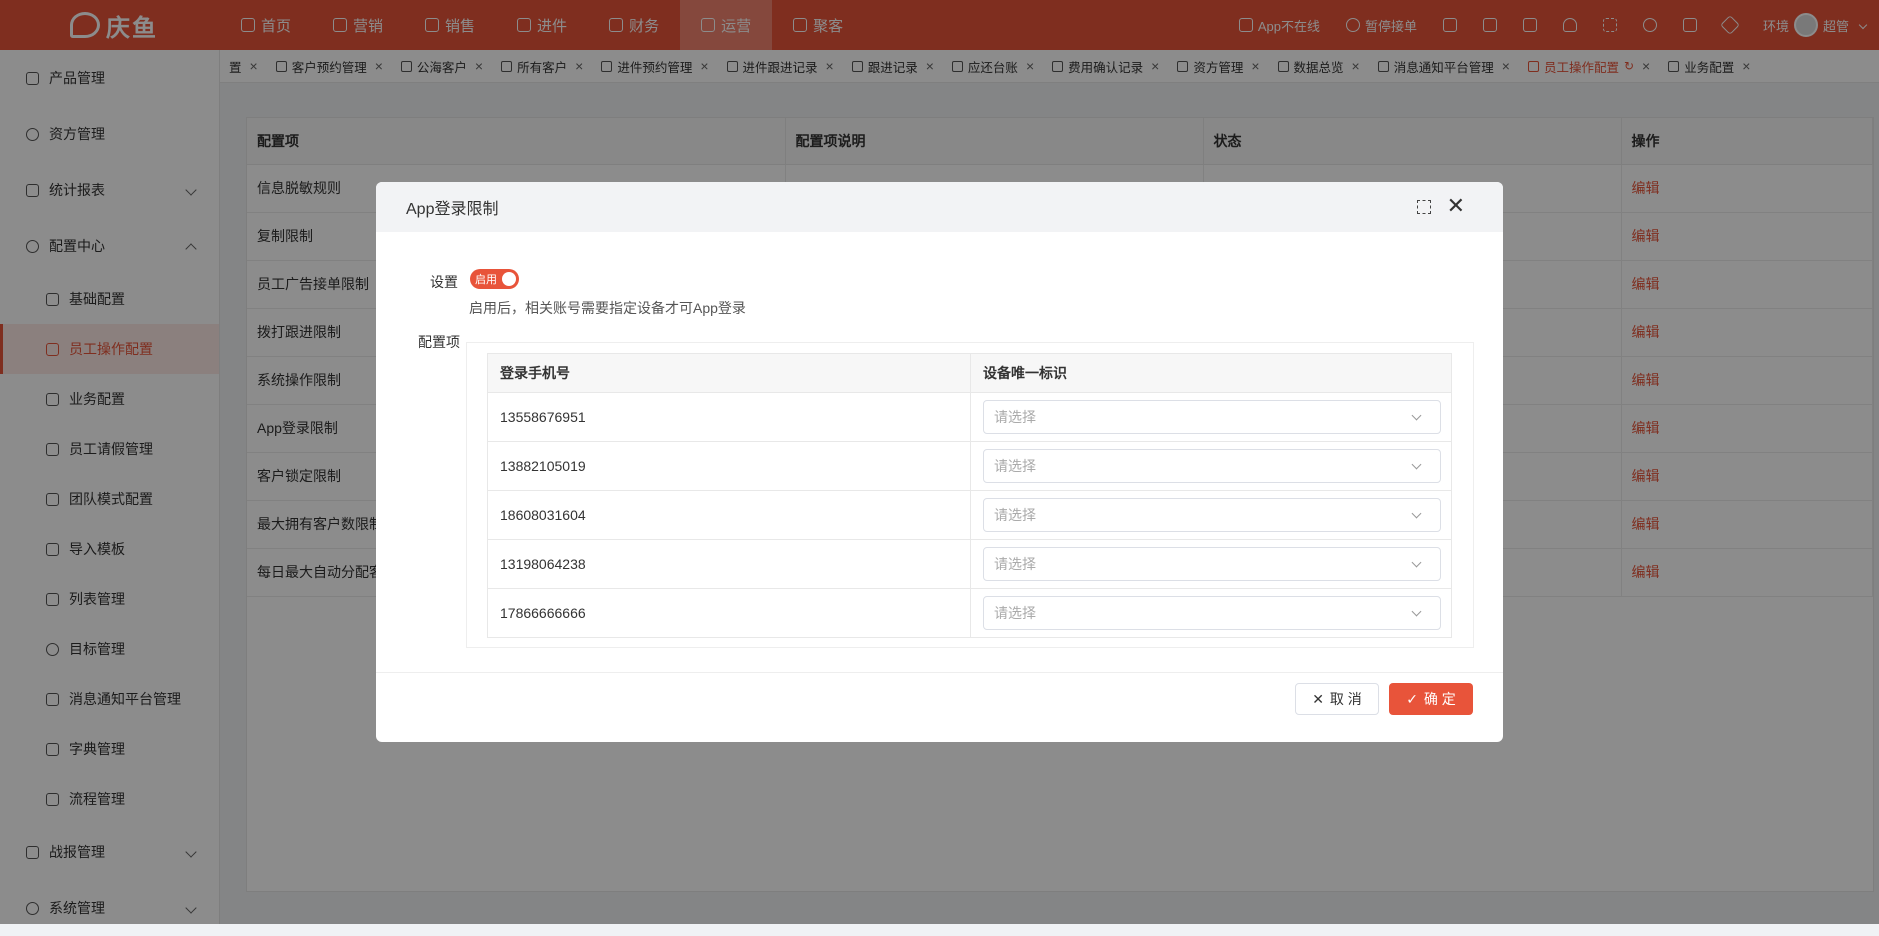  I want to click on cancel-label: 取 消, so click(1345, 699).